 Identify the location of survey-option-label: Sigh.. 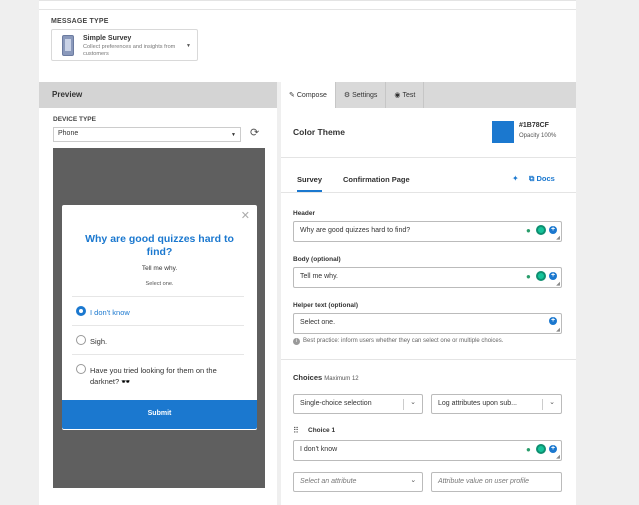
(99, 341).